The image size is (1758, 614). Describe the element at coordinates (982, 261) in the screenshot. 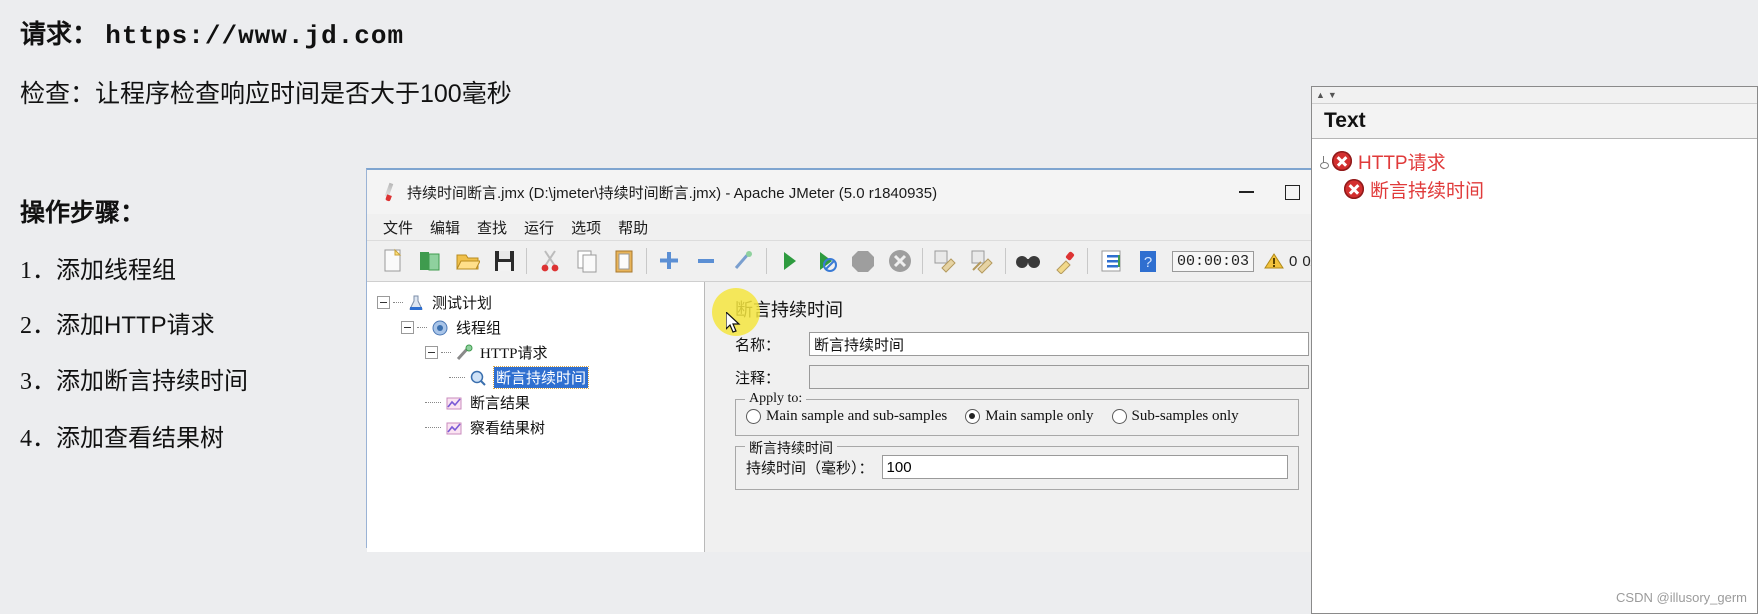

I see `clear-all-icon` at that location.